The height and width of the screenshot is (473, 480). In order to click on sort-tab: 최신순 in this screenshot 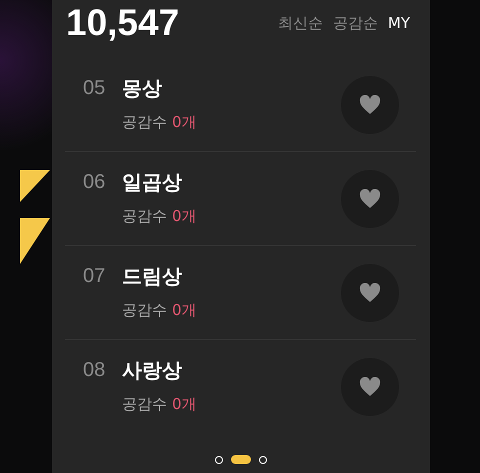, I will do `click(300, 23)`.